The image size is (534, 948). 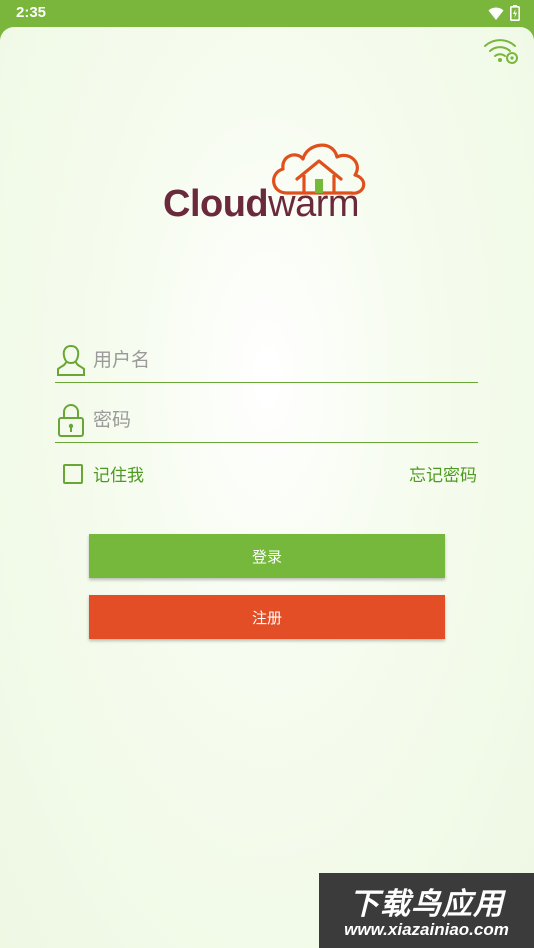 I want to click on password-input, so click(x=283, y=420).